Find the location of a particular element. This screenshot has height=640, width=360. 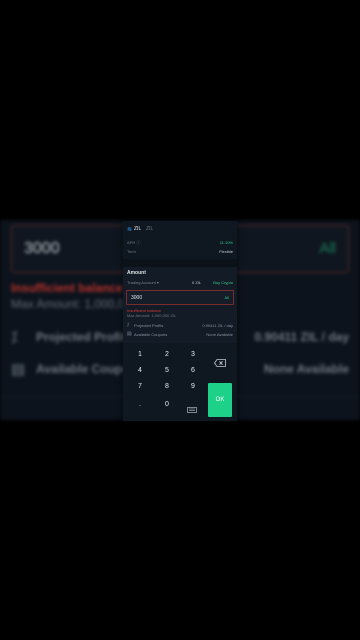

term-label: Term is located at coordinates (131, 251).